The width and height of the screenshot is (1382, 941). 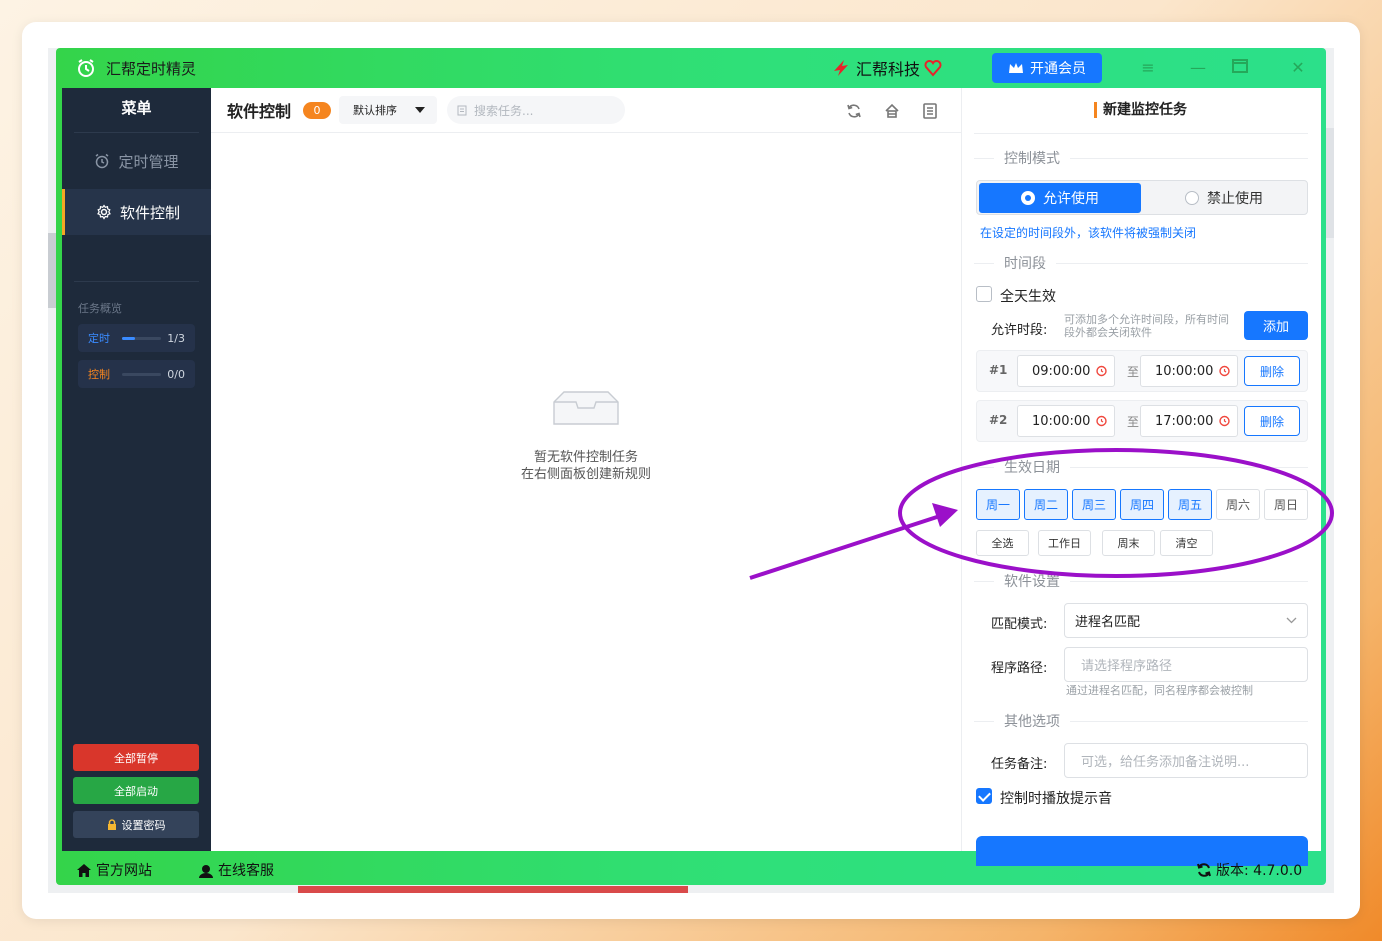 I want to click on section-effective-date: 生效日期, so click(x=1141, y=467).